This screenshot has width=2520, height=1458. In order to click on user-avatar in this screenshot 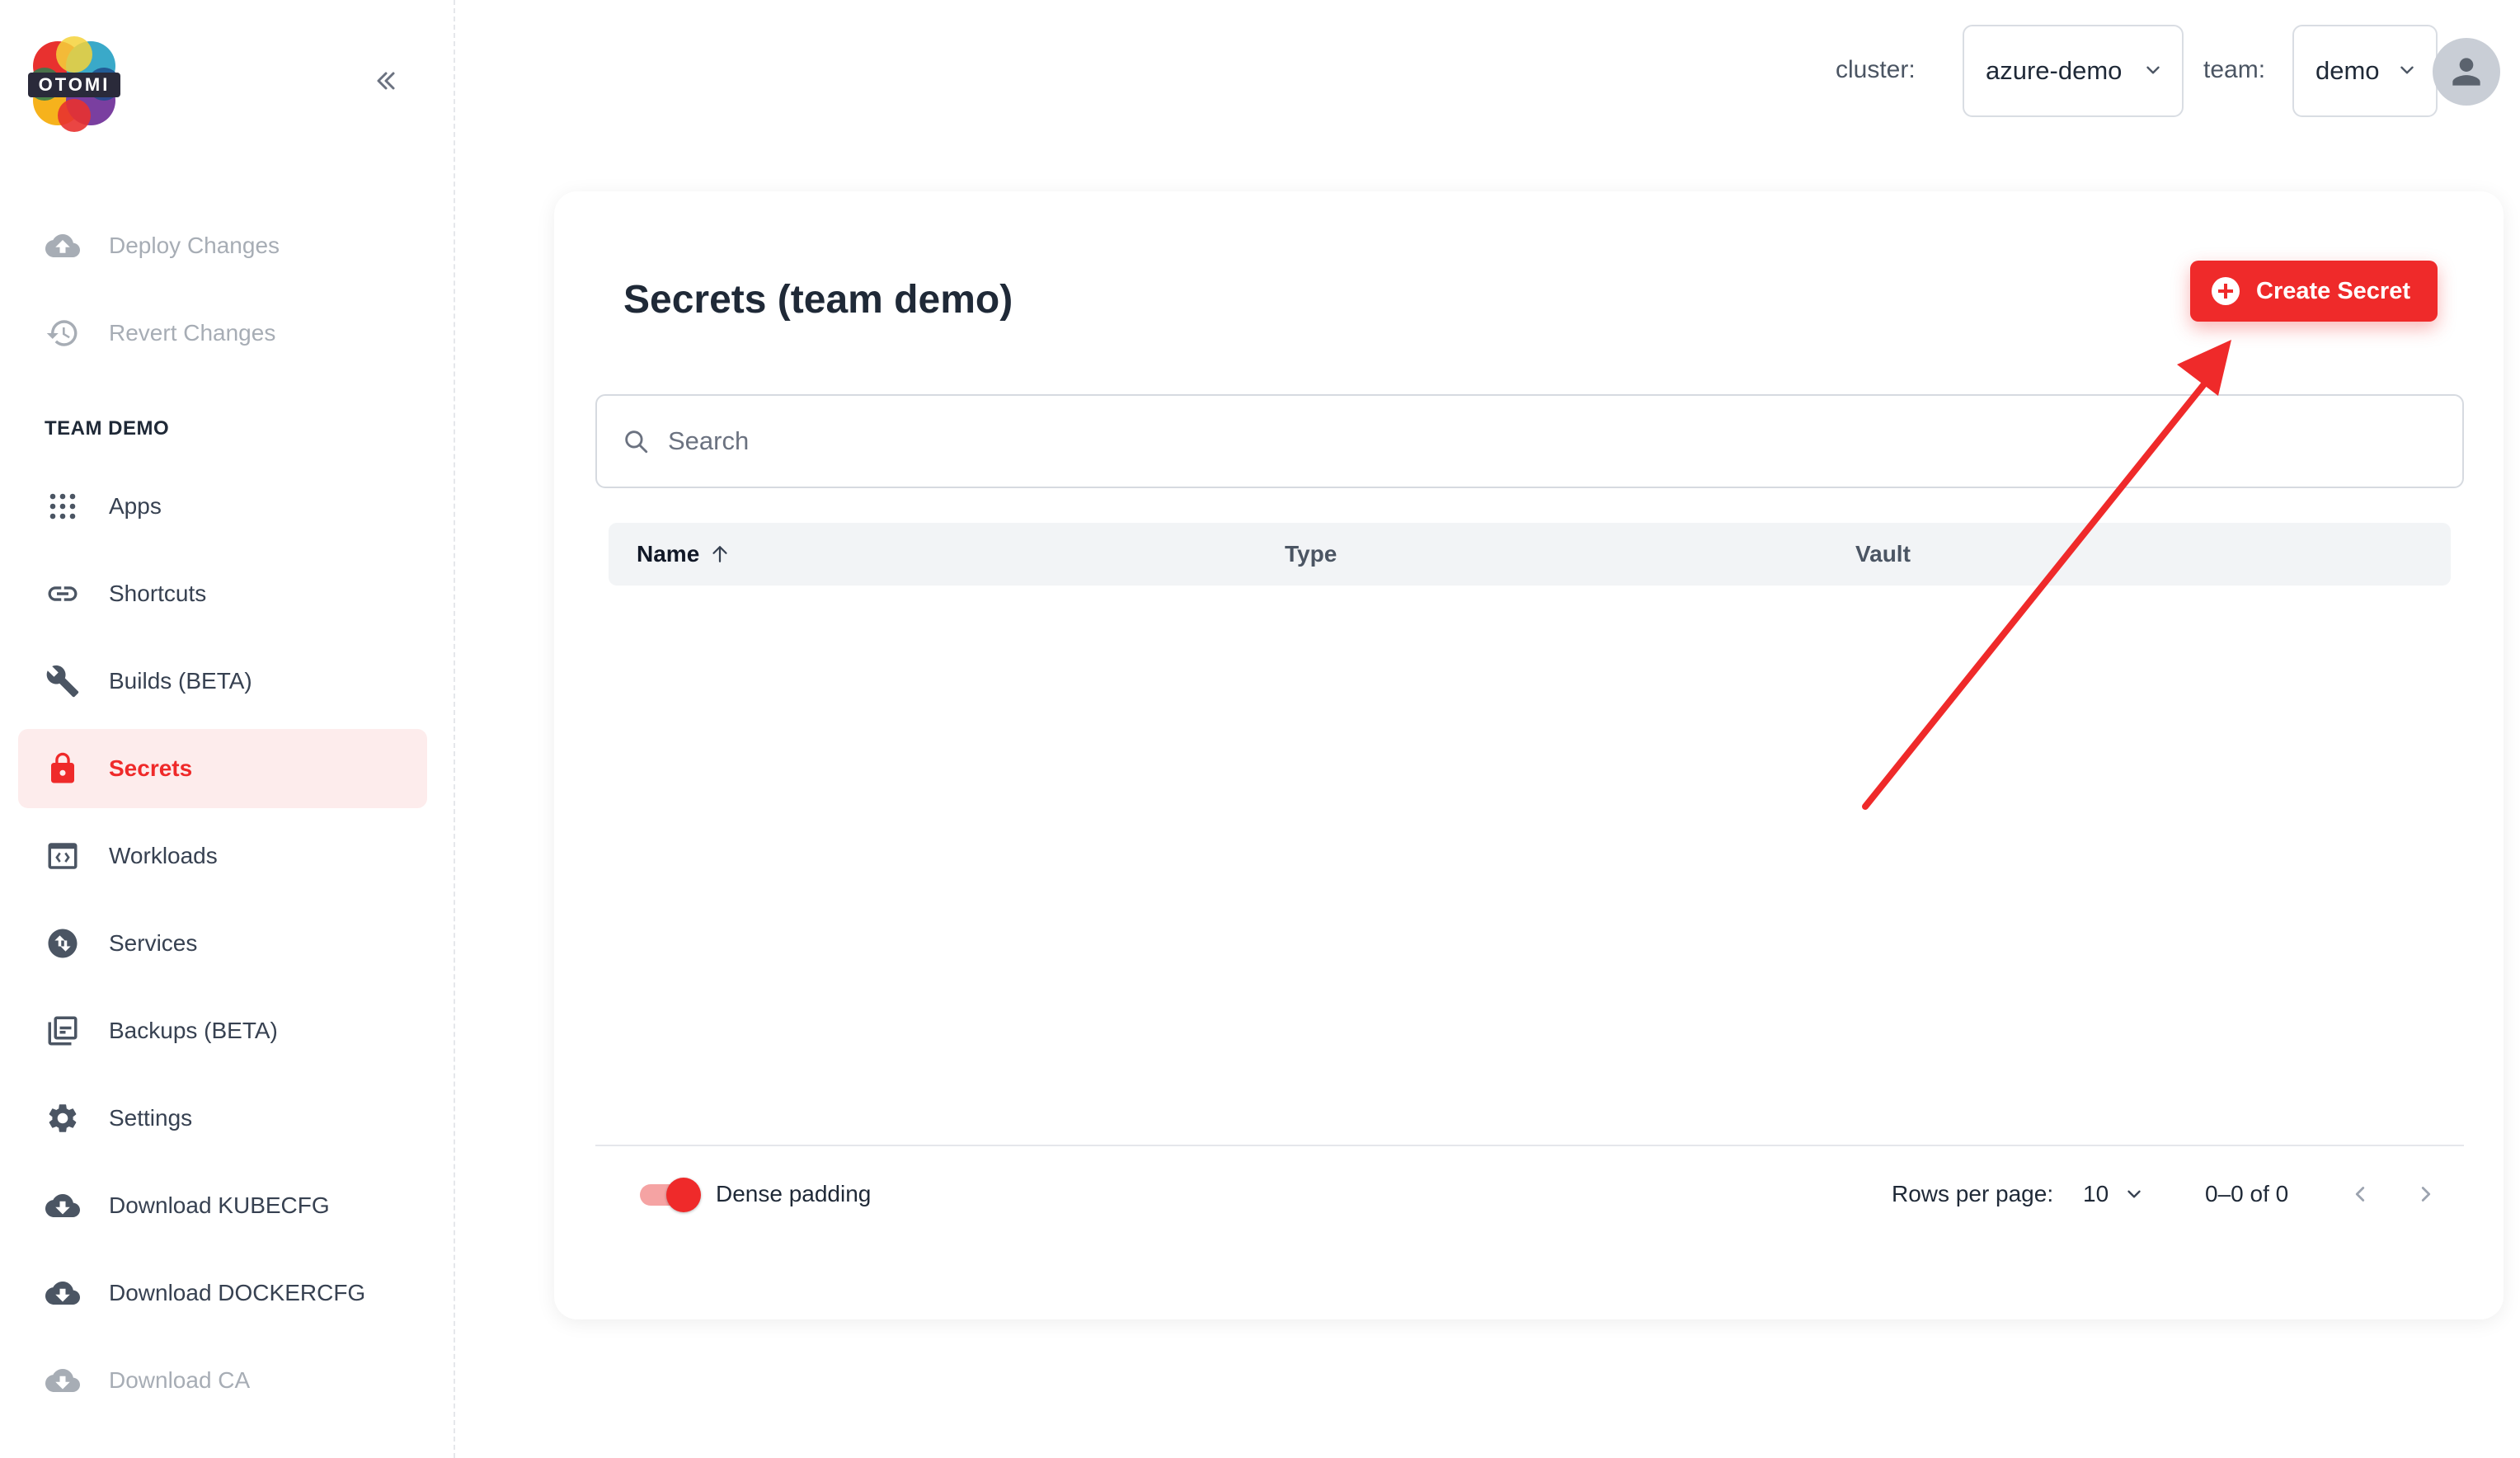, I will do `click(2466, 72)`.